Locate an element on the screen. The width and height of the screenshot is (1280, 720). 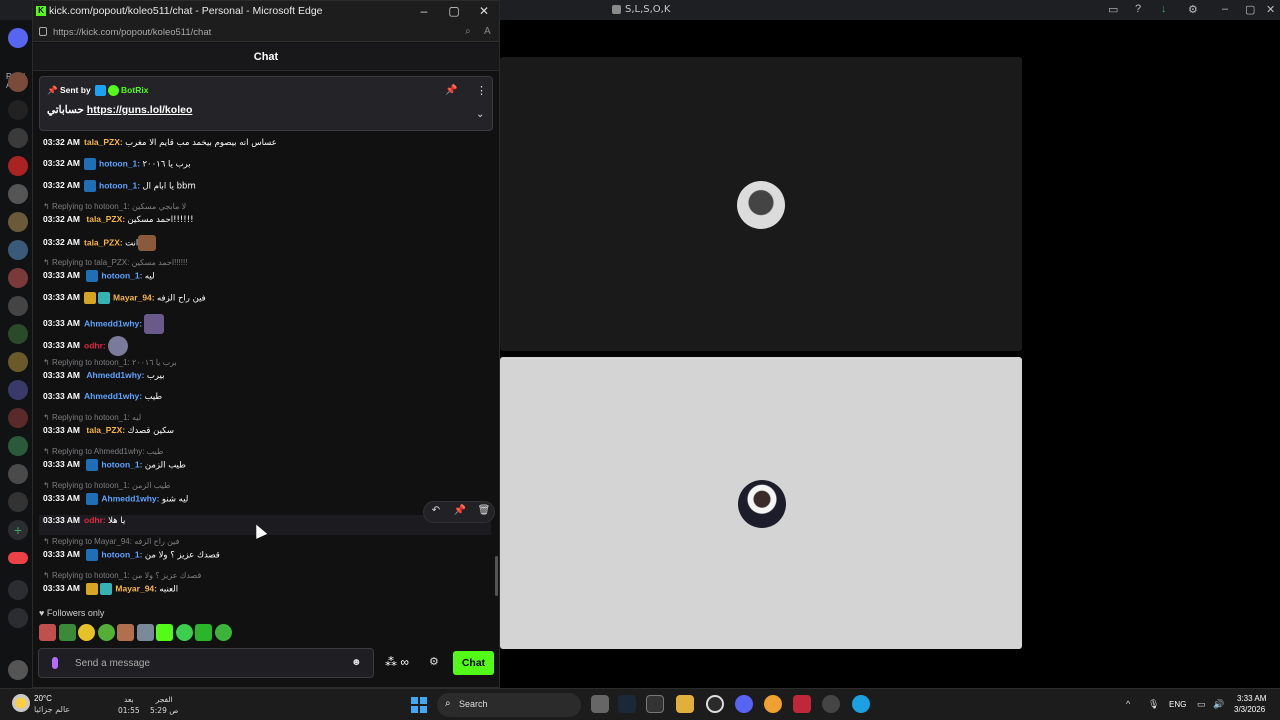
chat-message: 03:33 AM odhr: is located at coordinates (268, 346).